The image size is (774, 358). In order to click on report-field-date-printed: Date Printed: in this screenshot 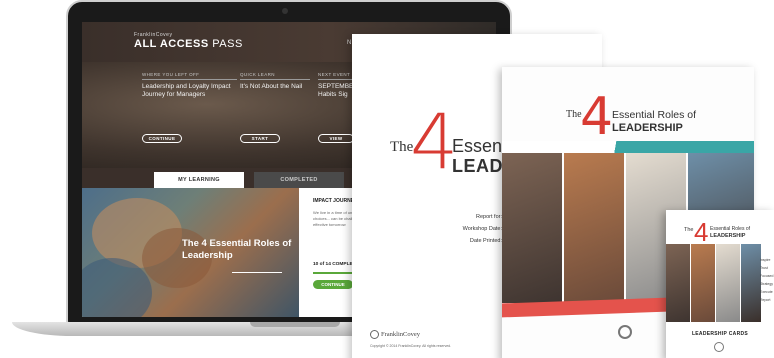, I will do `click(485, 241)`.